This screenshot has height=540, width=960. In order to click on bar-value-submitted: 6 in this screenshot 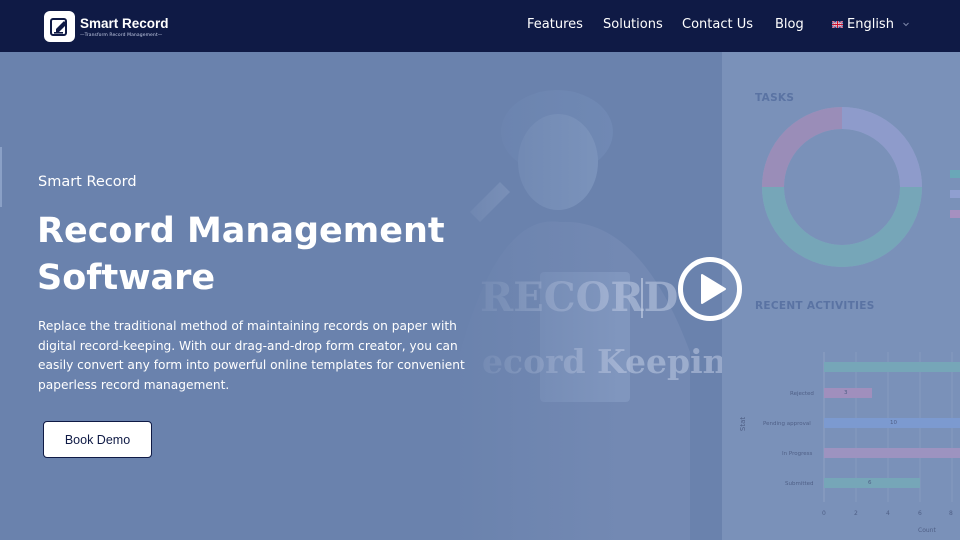, I will do `click(870, 483)`.